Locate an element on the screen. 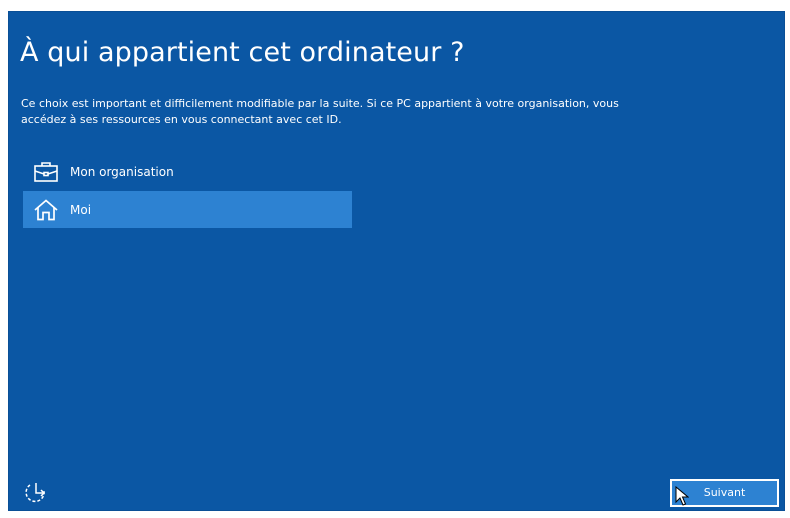 This screenshot has height=518, width=790. next-button: Suivant is located at coordinates (724, 493).